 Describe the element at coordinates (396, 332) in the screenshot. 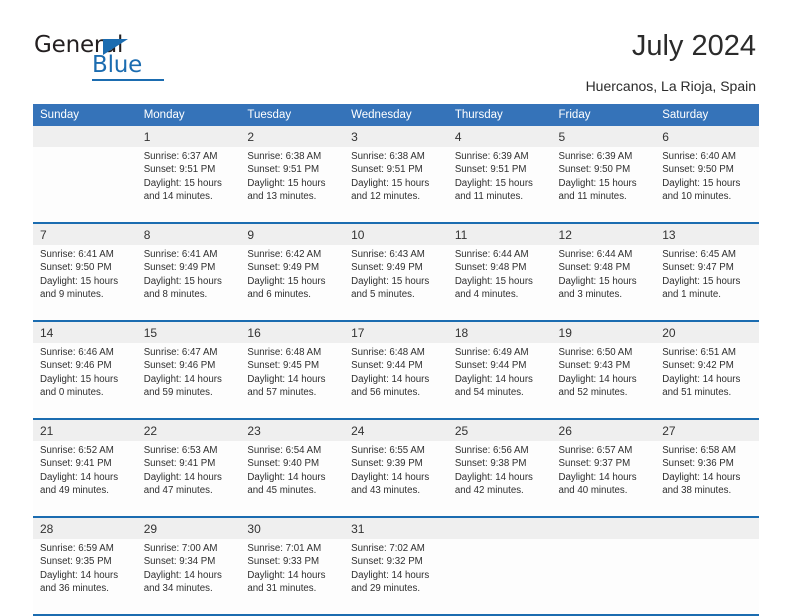

I see `day-number: 17` at that location.